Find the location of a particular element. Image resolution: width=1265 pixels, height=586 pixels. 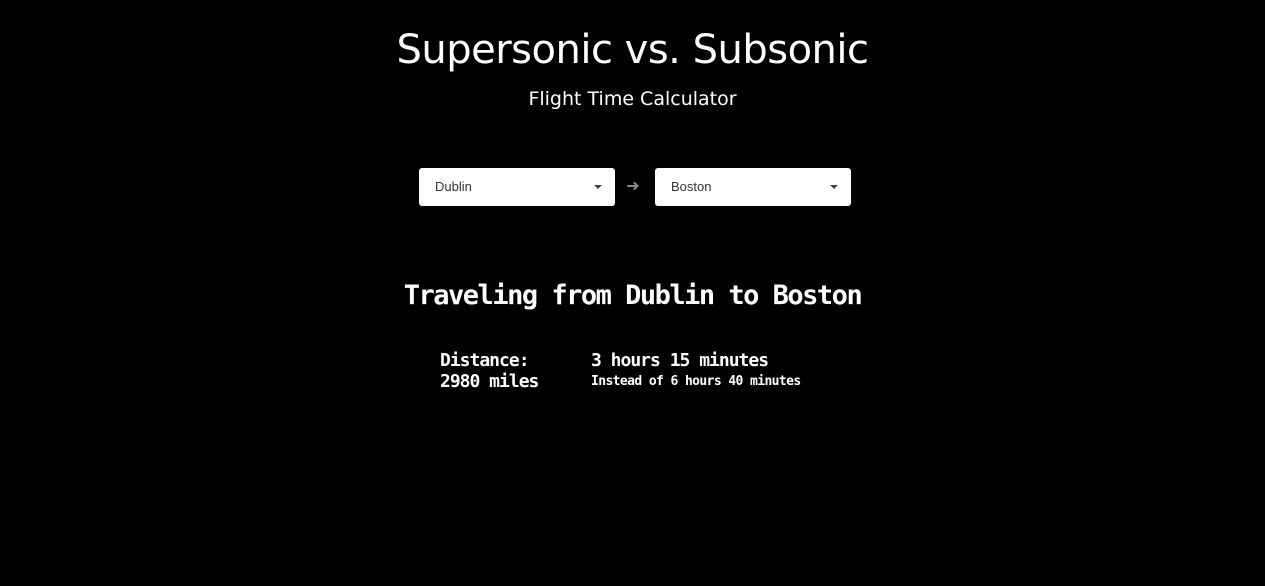

origin-city-select: Dublin is located at coordinates (517, 187).